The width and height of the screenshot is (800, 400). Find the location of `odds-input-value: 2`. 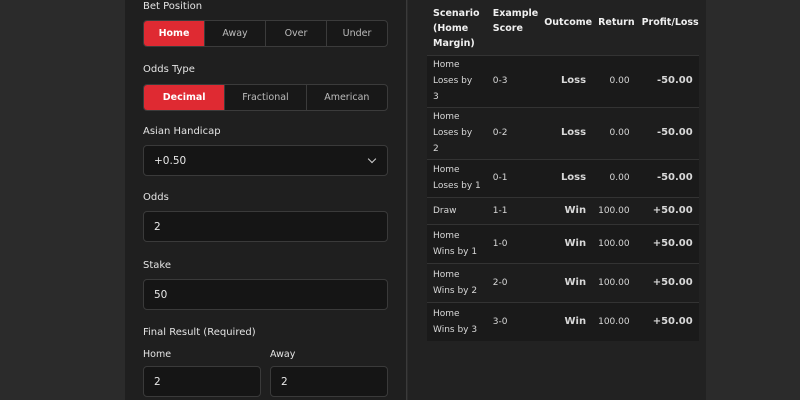

odds-input-value: 2 is located at coordinates (157, 226).